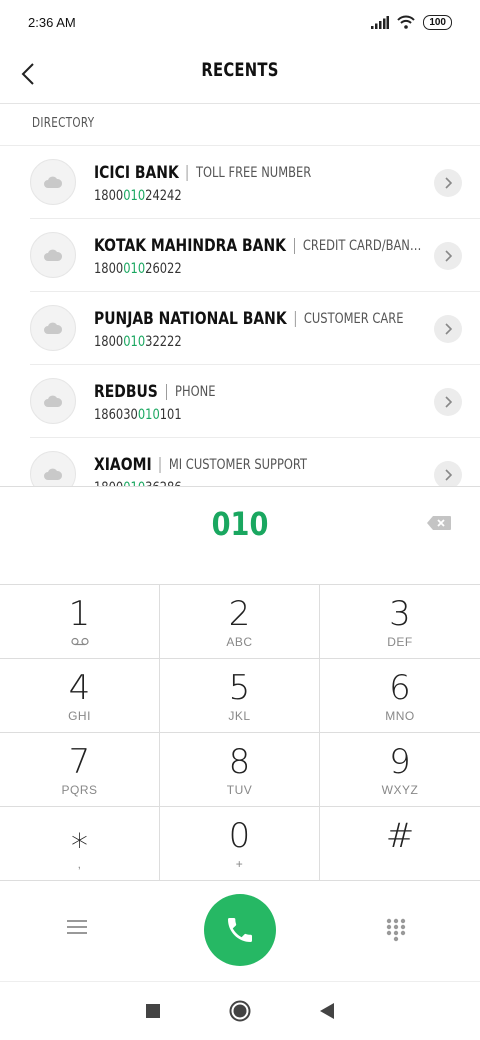 The width and height of the screenshot is (480, 1040). Describe the element at coordinates (195, 392) in the screenshot. I see `contact-description: PHONE` at that location.